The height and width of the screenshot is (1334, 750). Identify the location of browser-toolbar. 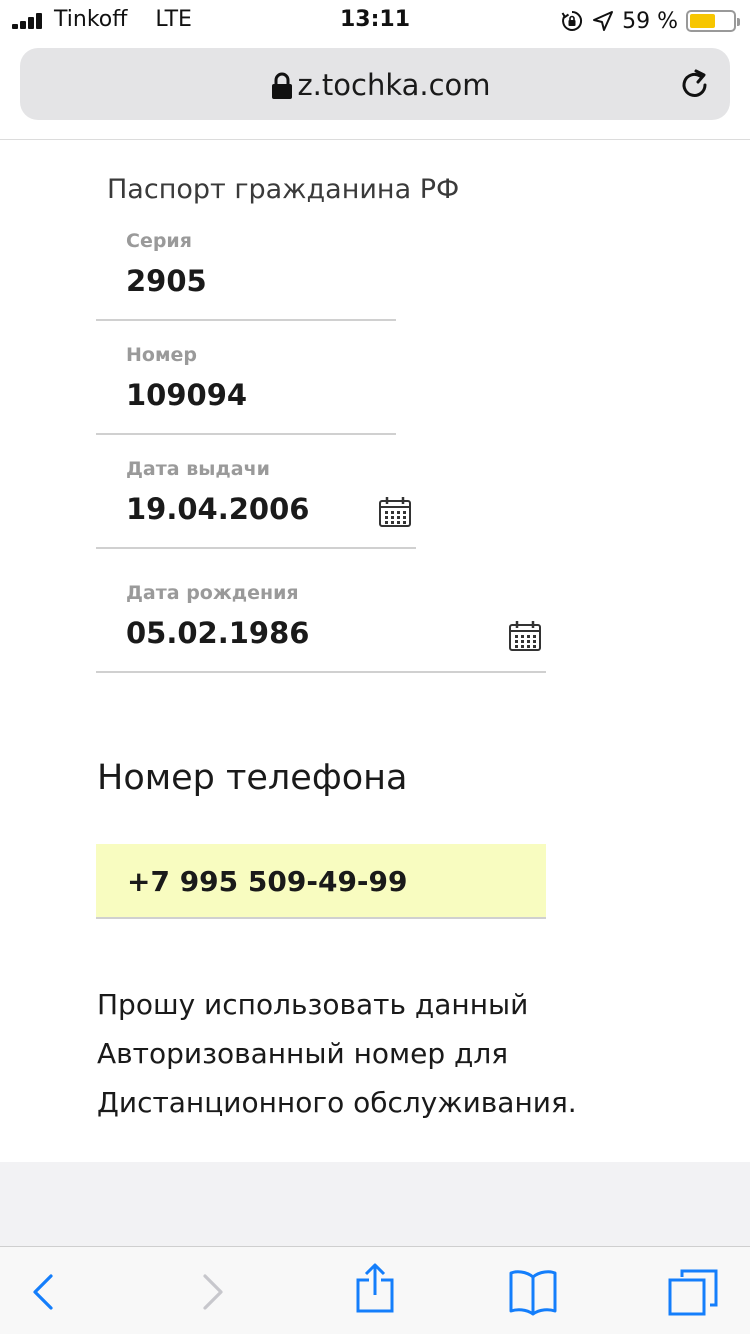
(375, 1290).